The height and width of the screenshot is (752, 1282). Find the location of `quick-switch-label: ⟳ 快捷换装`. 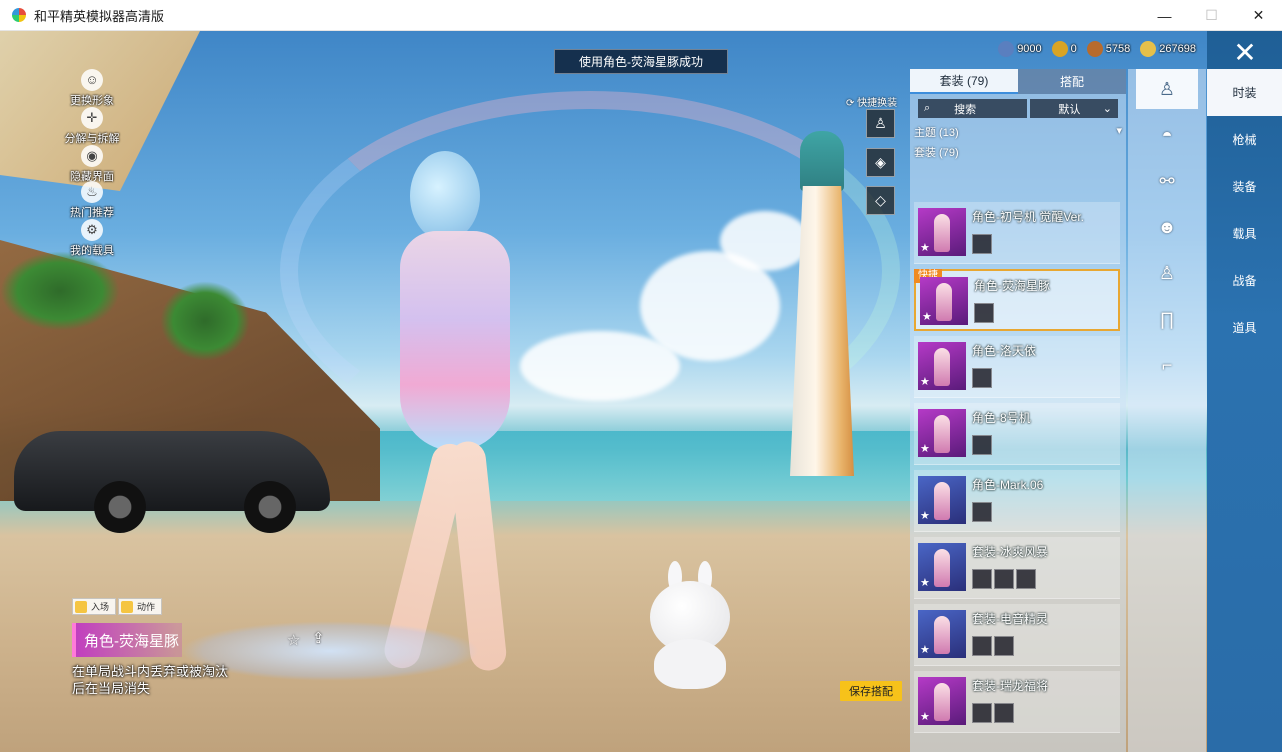

quick-switch-label: ⟳ 快捷换装 is located at coordinates (872, 103).